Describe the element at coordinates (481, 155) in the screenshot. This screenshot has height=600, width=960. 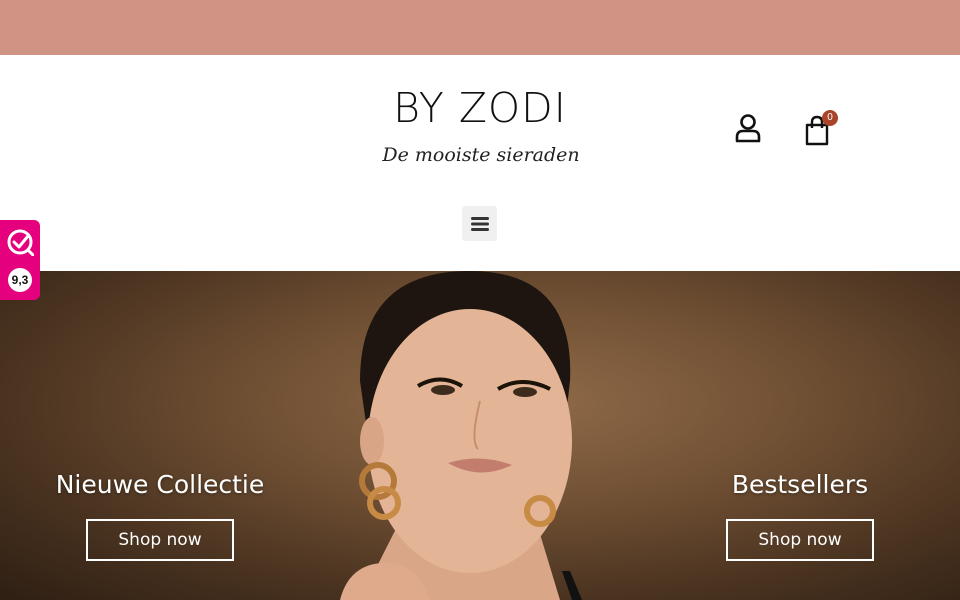
I see `site-tagline: De mooiste sieraden` at that location.